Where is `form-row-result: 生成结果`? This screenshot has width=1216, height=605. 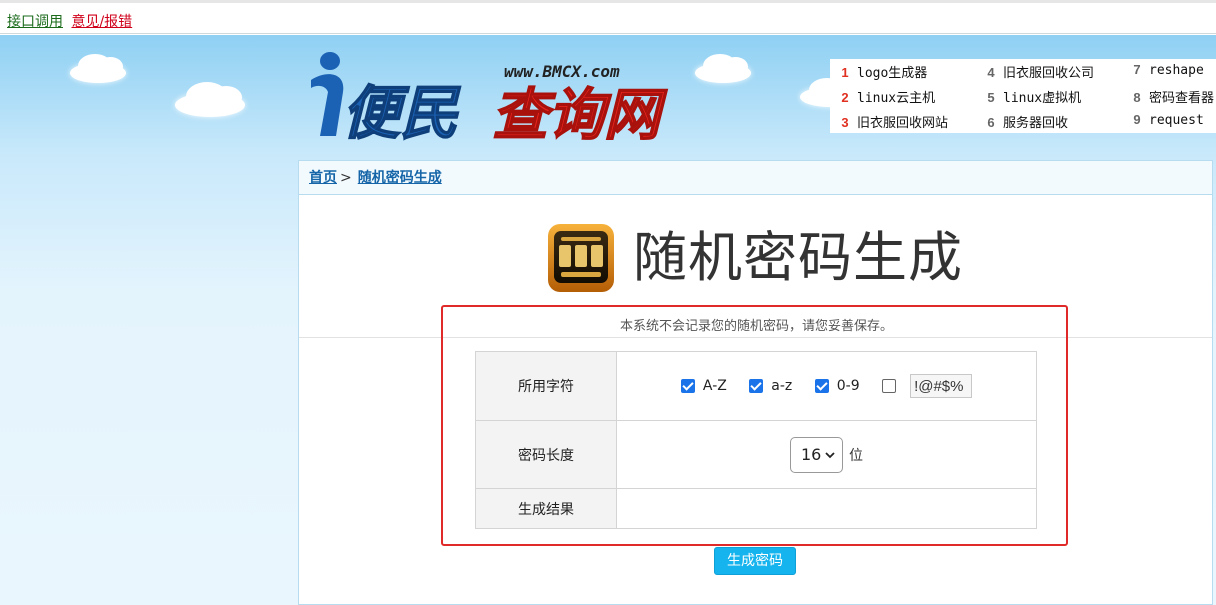
form-row-result: 生成结果 is located at coordinates (756, 508).